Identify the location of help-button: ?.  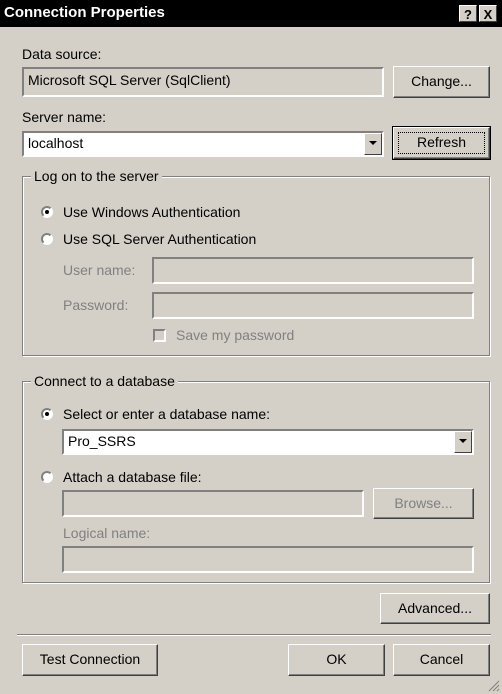
(468, 13).